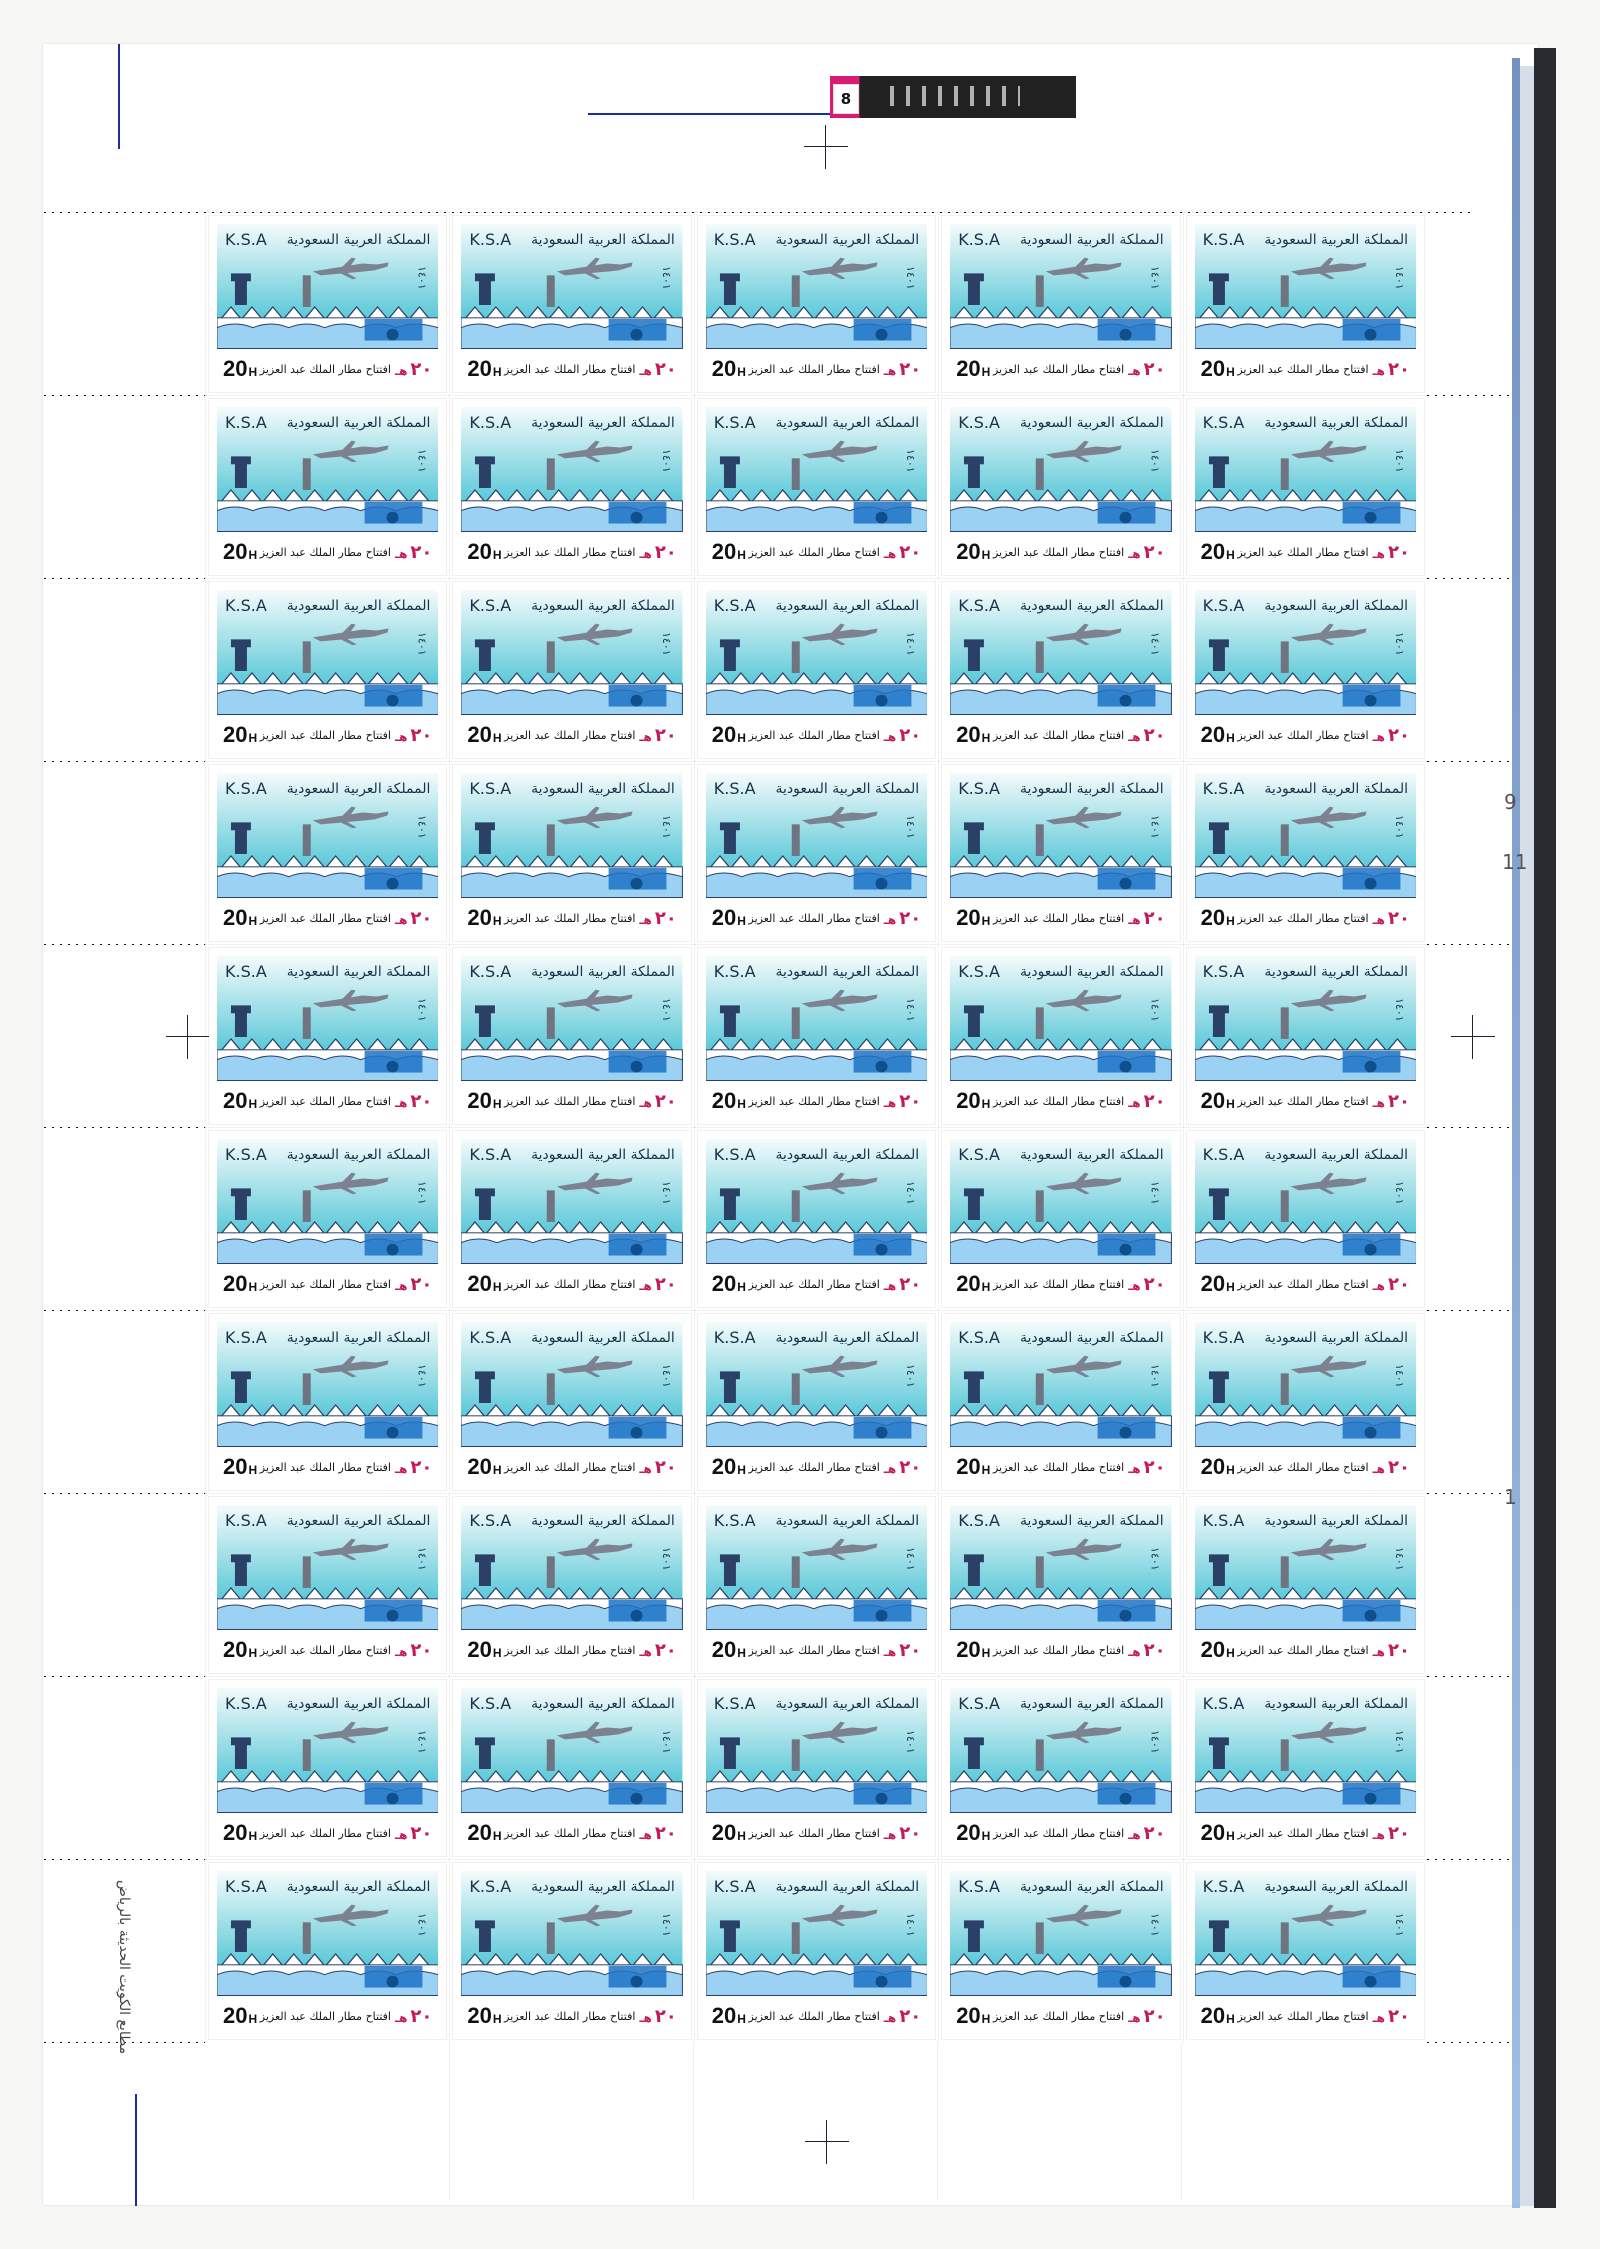  Describe the element at coordinates (937, 2121) in the screenshot. I see `bottom-gutter-divider` at that location.